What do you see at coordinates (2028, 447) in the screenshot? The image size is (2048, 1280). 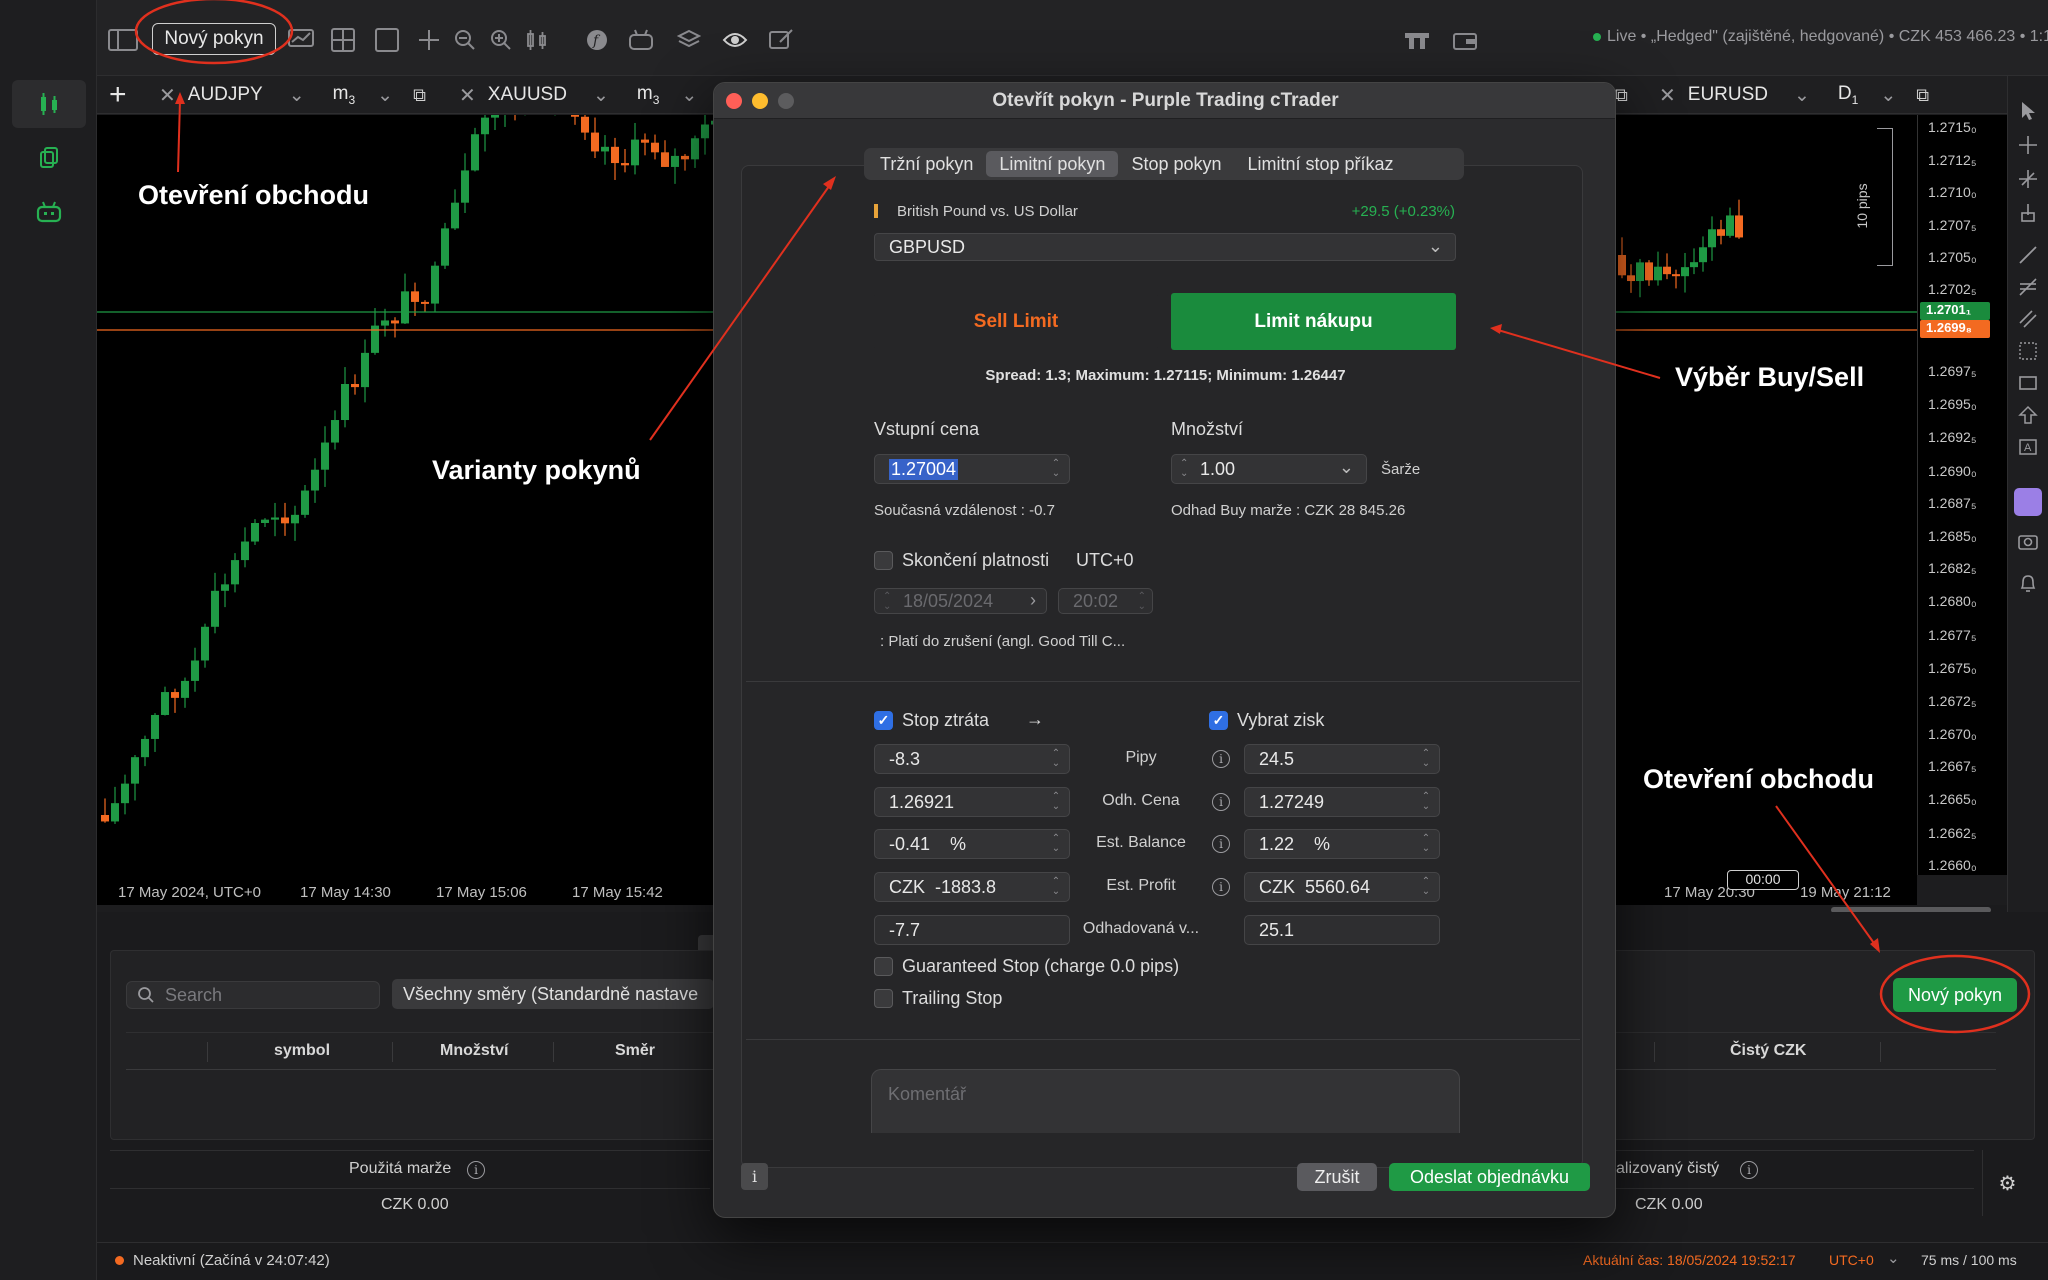 I see `text-tool-icon: A` at bounding box center [2028, 447].